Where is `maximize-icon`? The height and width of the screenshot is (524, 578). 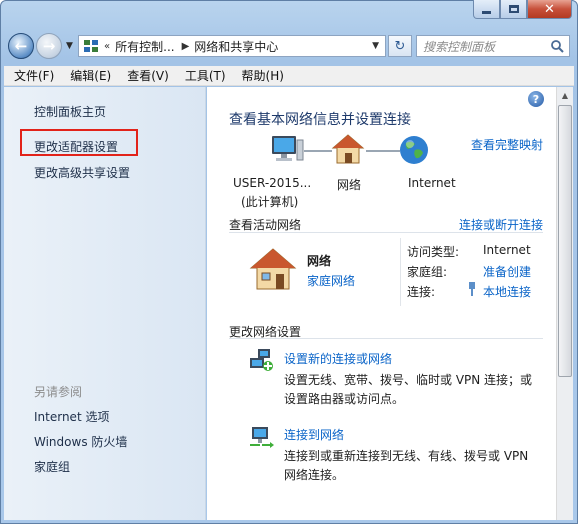 maximize-icon is located at coordinates (513, 9).